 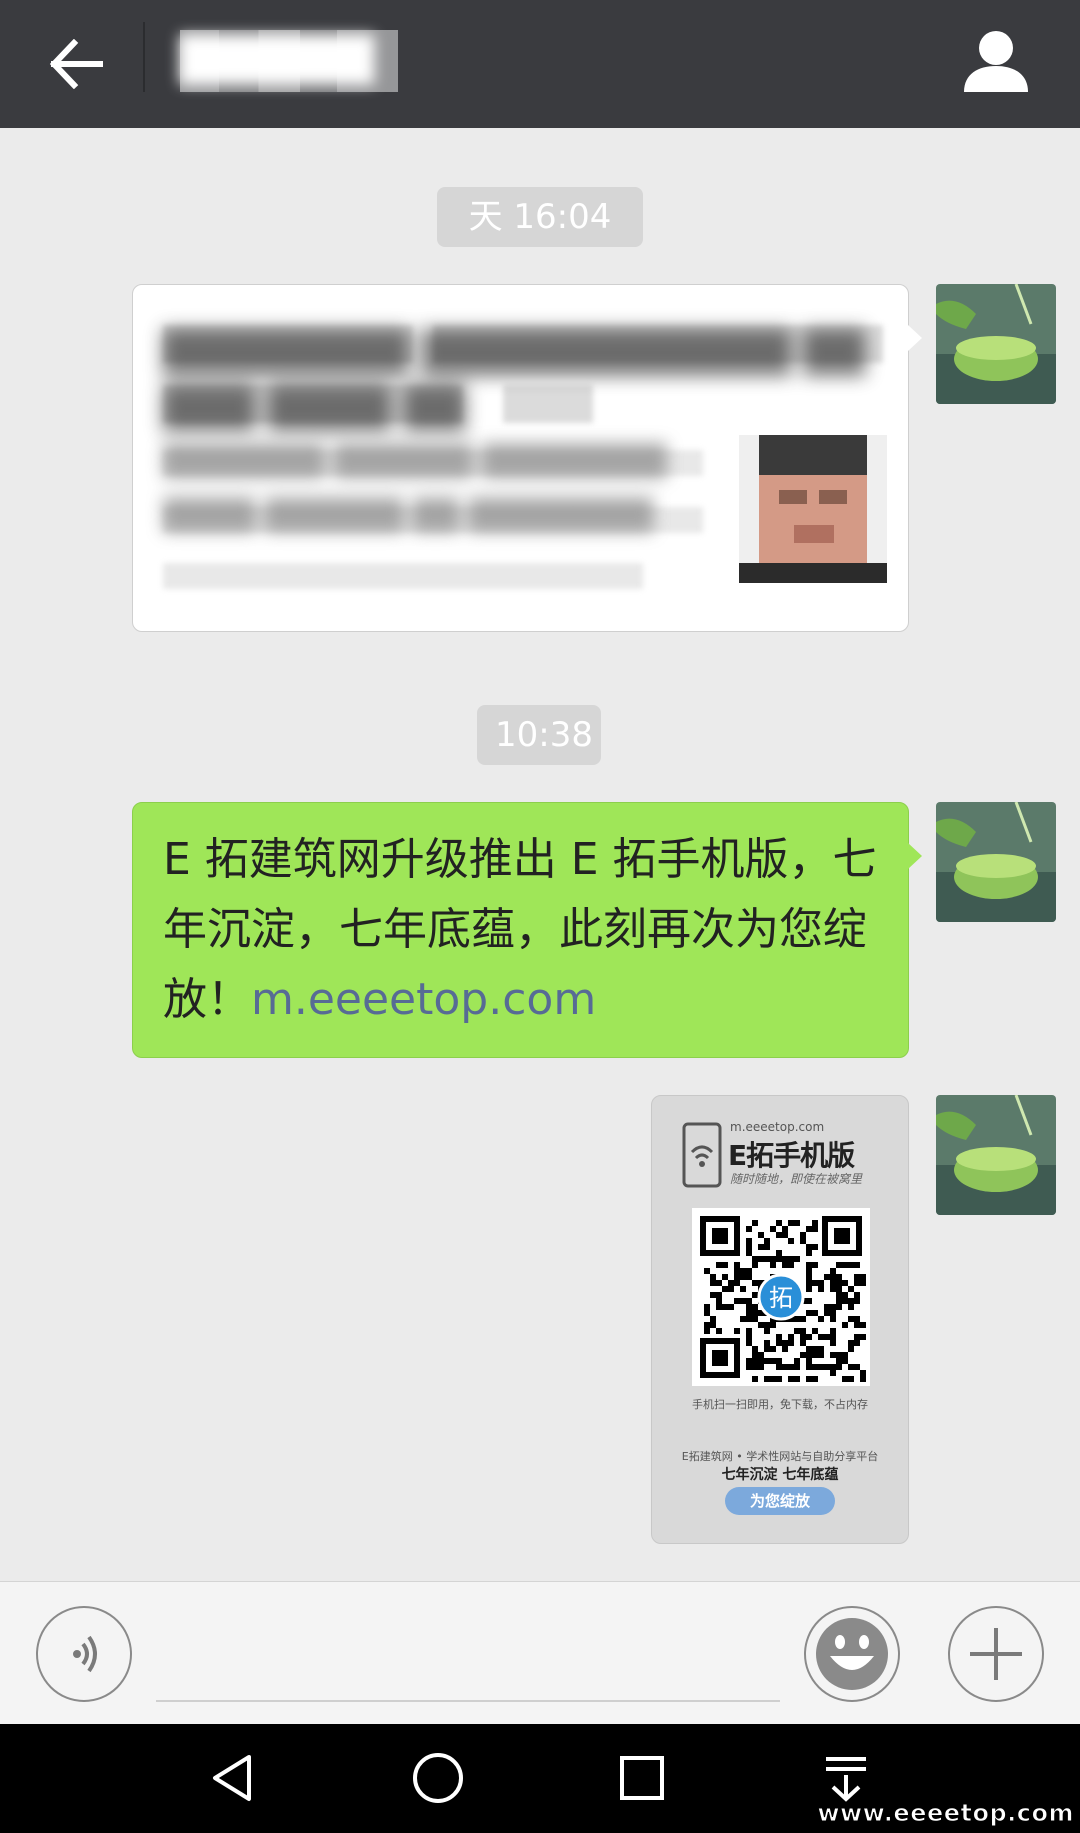 I want to click on emoji-icon, so click(x=852, y=1654).